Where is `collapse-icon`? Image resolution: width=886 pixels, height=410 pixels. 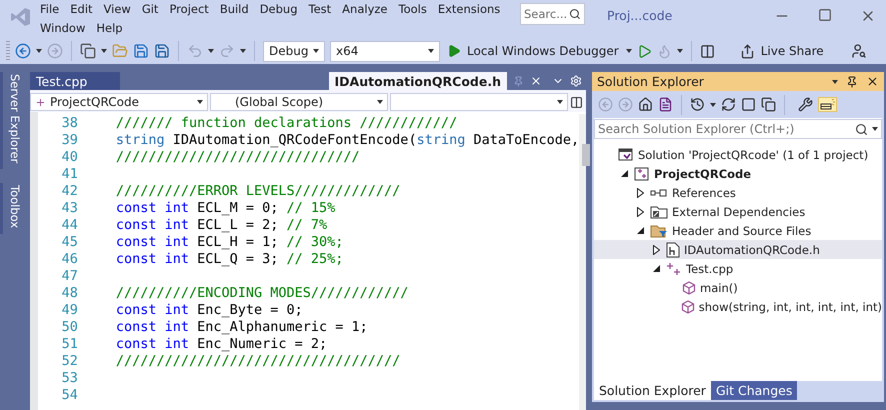
collapse-icon is located at coordinates (748, 104).